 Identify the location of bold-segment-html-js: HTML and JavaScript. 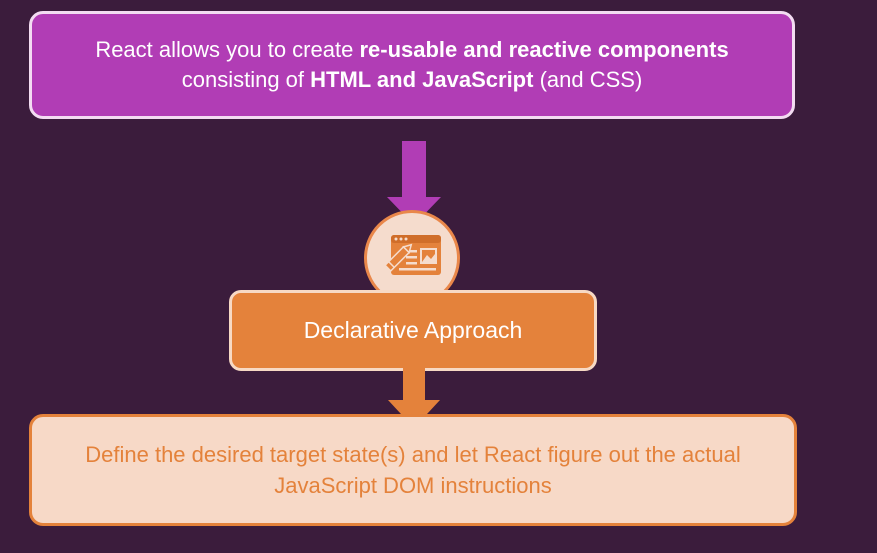
(422, 79).